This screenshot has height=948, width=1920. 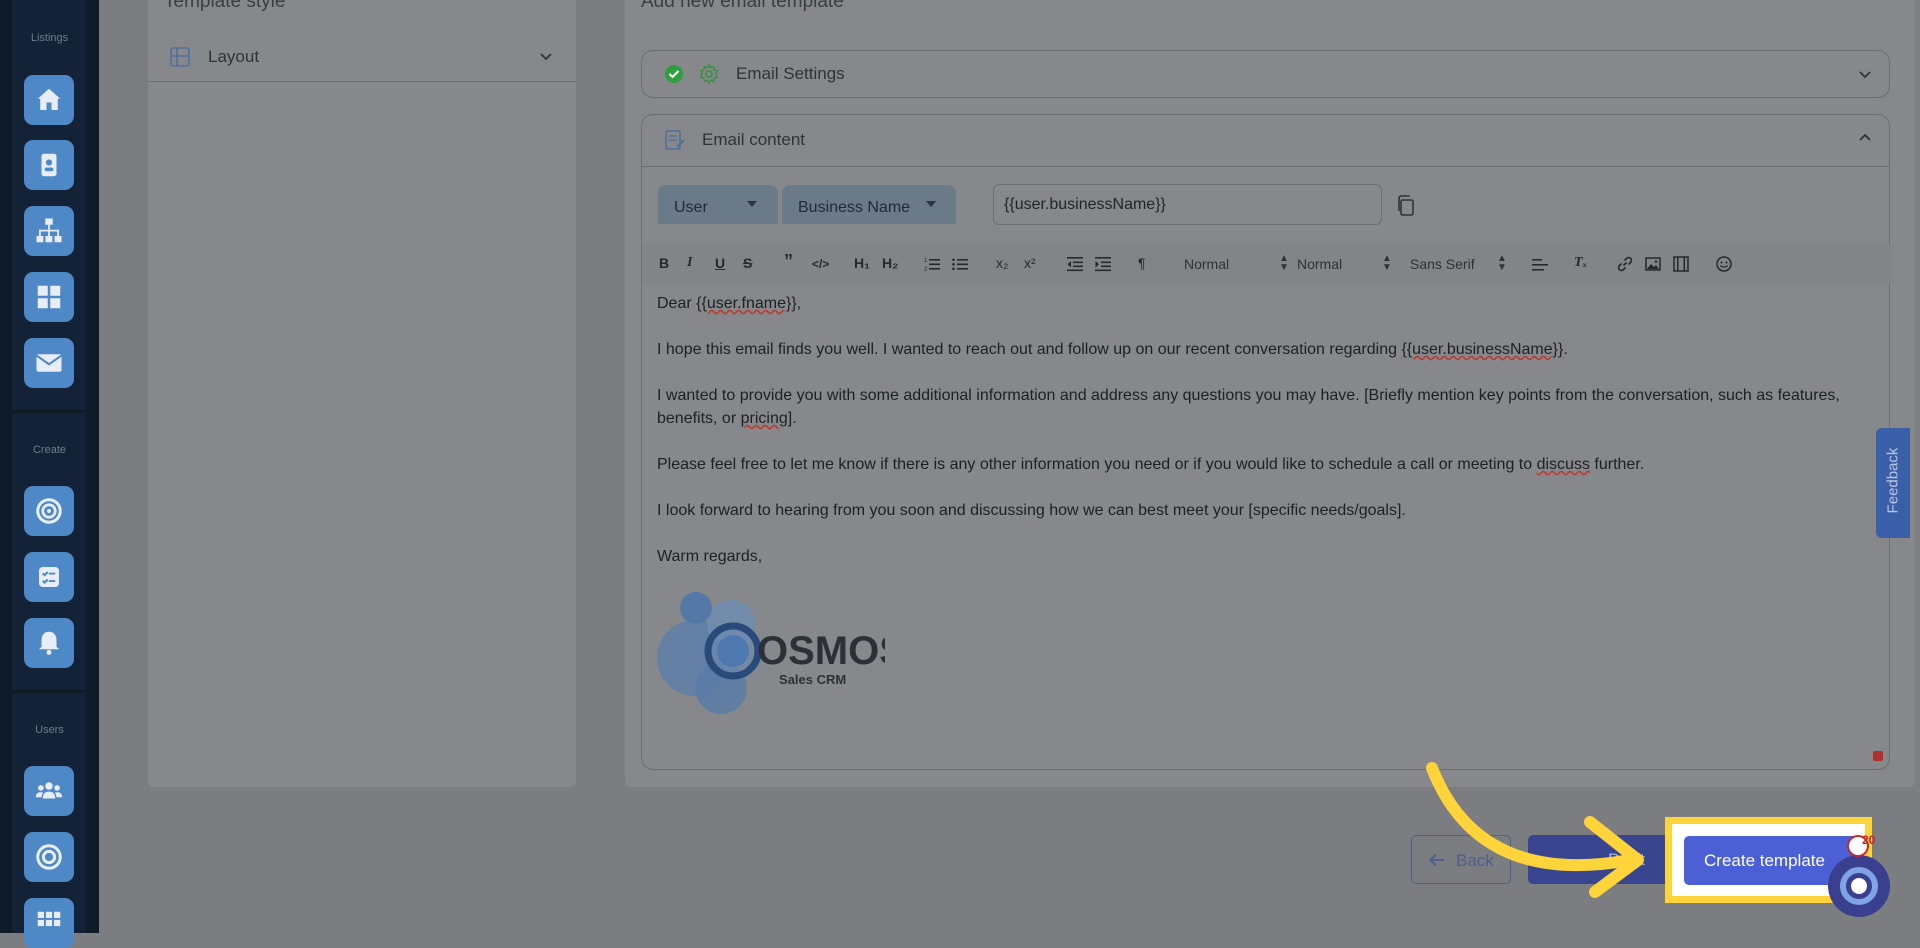 I want to click on email-settings-accordion: Email Settings, so click(x=1265, y=74).